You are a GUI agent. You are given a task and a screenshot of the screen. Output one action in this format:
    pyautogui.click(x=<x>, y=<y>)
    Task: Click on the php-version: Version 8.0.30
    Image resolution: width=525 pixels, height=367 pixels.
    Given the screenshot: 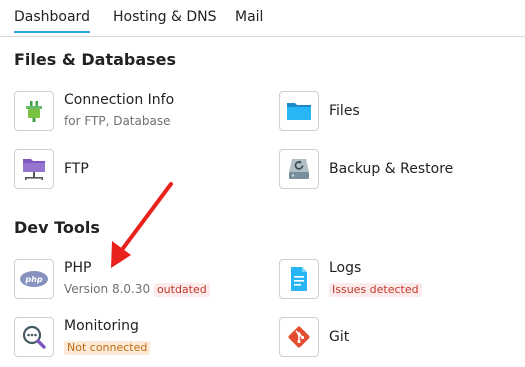 What is the action you would take?
    pyautogui.click(x=107, y=289)
    